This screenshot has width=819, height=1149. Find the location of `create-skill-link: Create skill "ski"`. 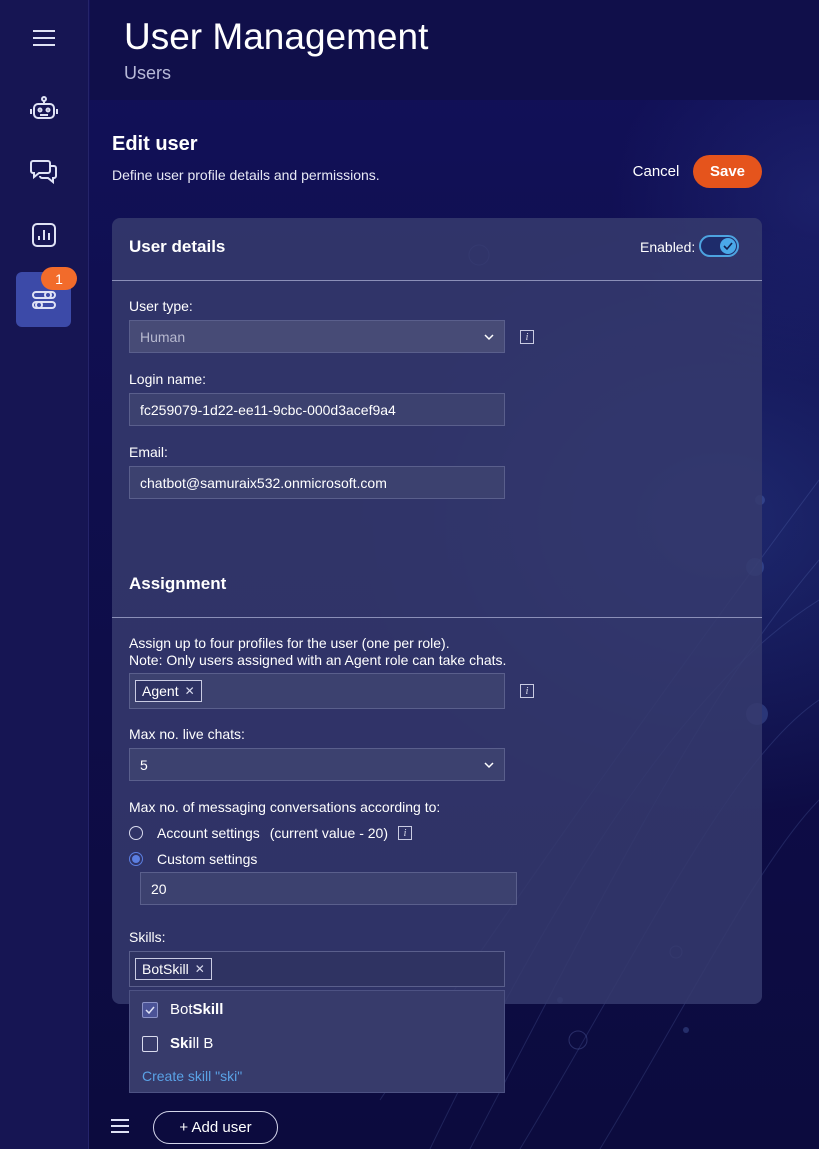

create-skill-link: Create skill "ski" is located at coordinates (192, 1076).